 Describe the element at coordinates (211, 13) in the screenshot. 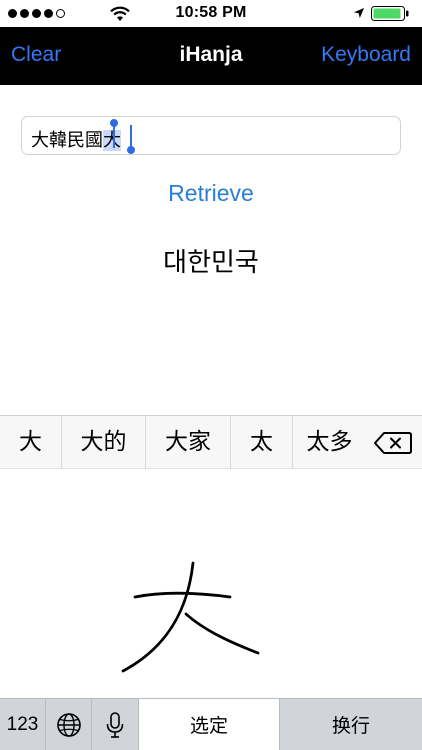

I see `status-bar: 10:58 PM` at that location.